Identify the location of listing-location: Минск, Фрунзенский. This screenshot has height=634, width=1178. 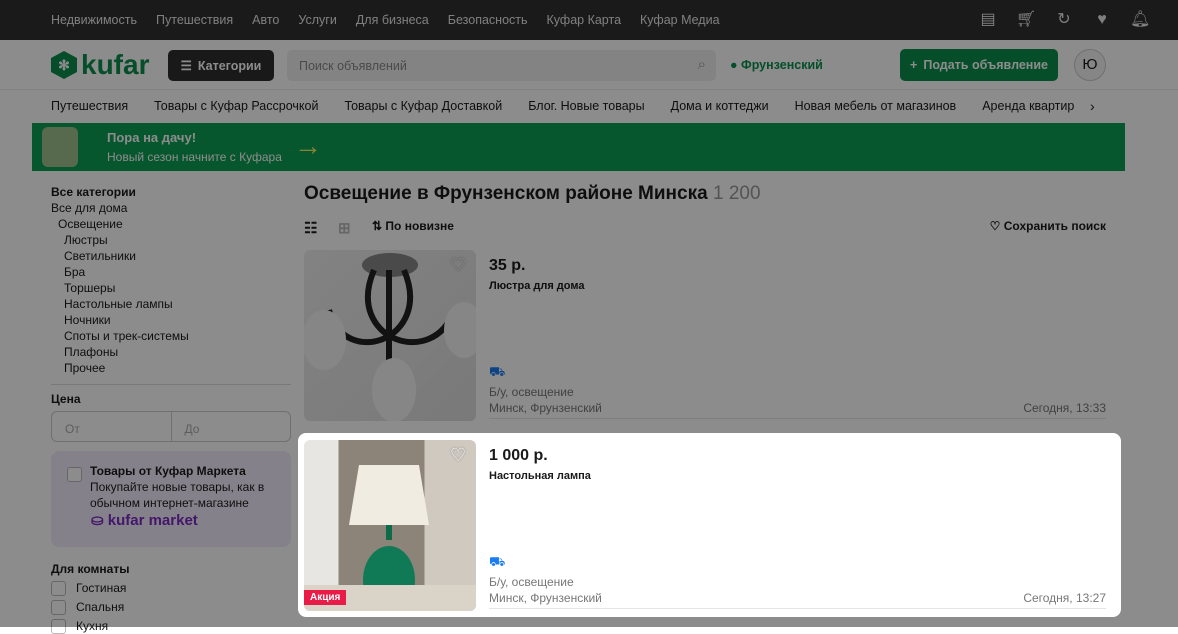
(545, 598).